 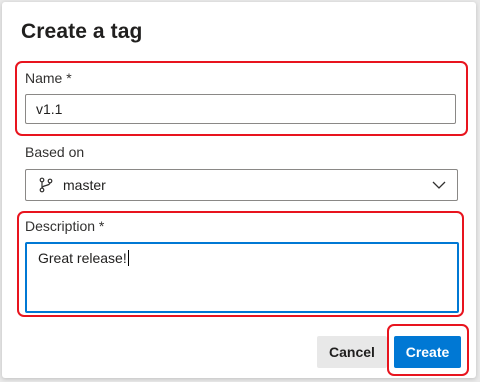 I want to click on chevron-down-icon, so click(x=439, y=185).